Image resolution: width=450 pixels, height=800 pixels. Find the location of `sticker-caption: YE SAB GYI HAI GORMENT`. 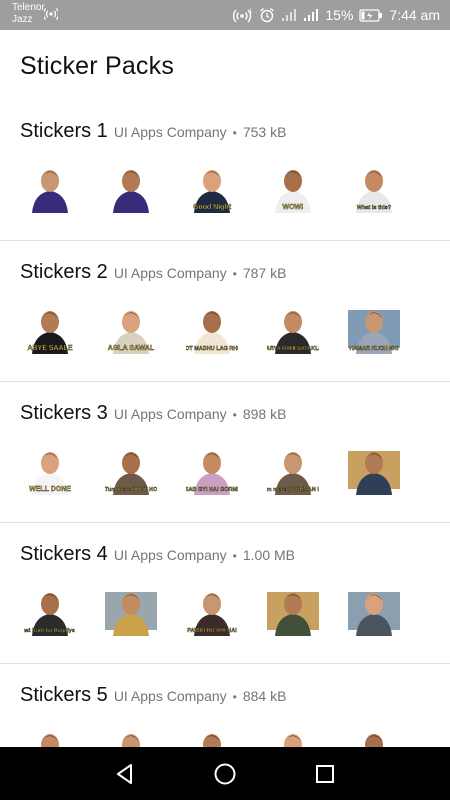

sticker-caption: YE SAB GYI HAI GORMENT is located at coordinates (212, 490).